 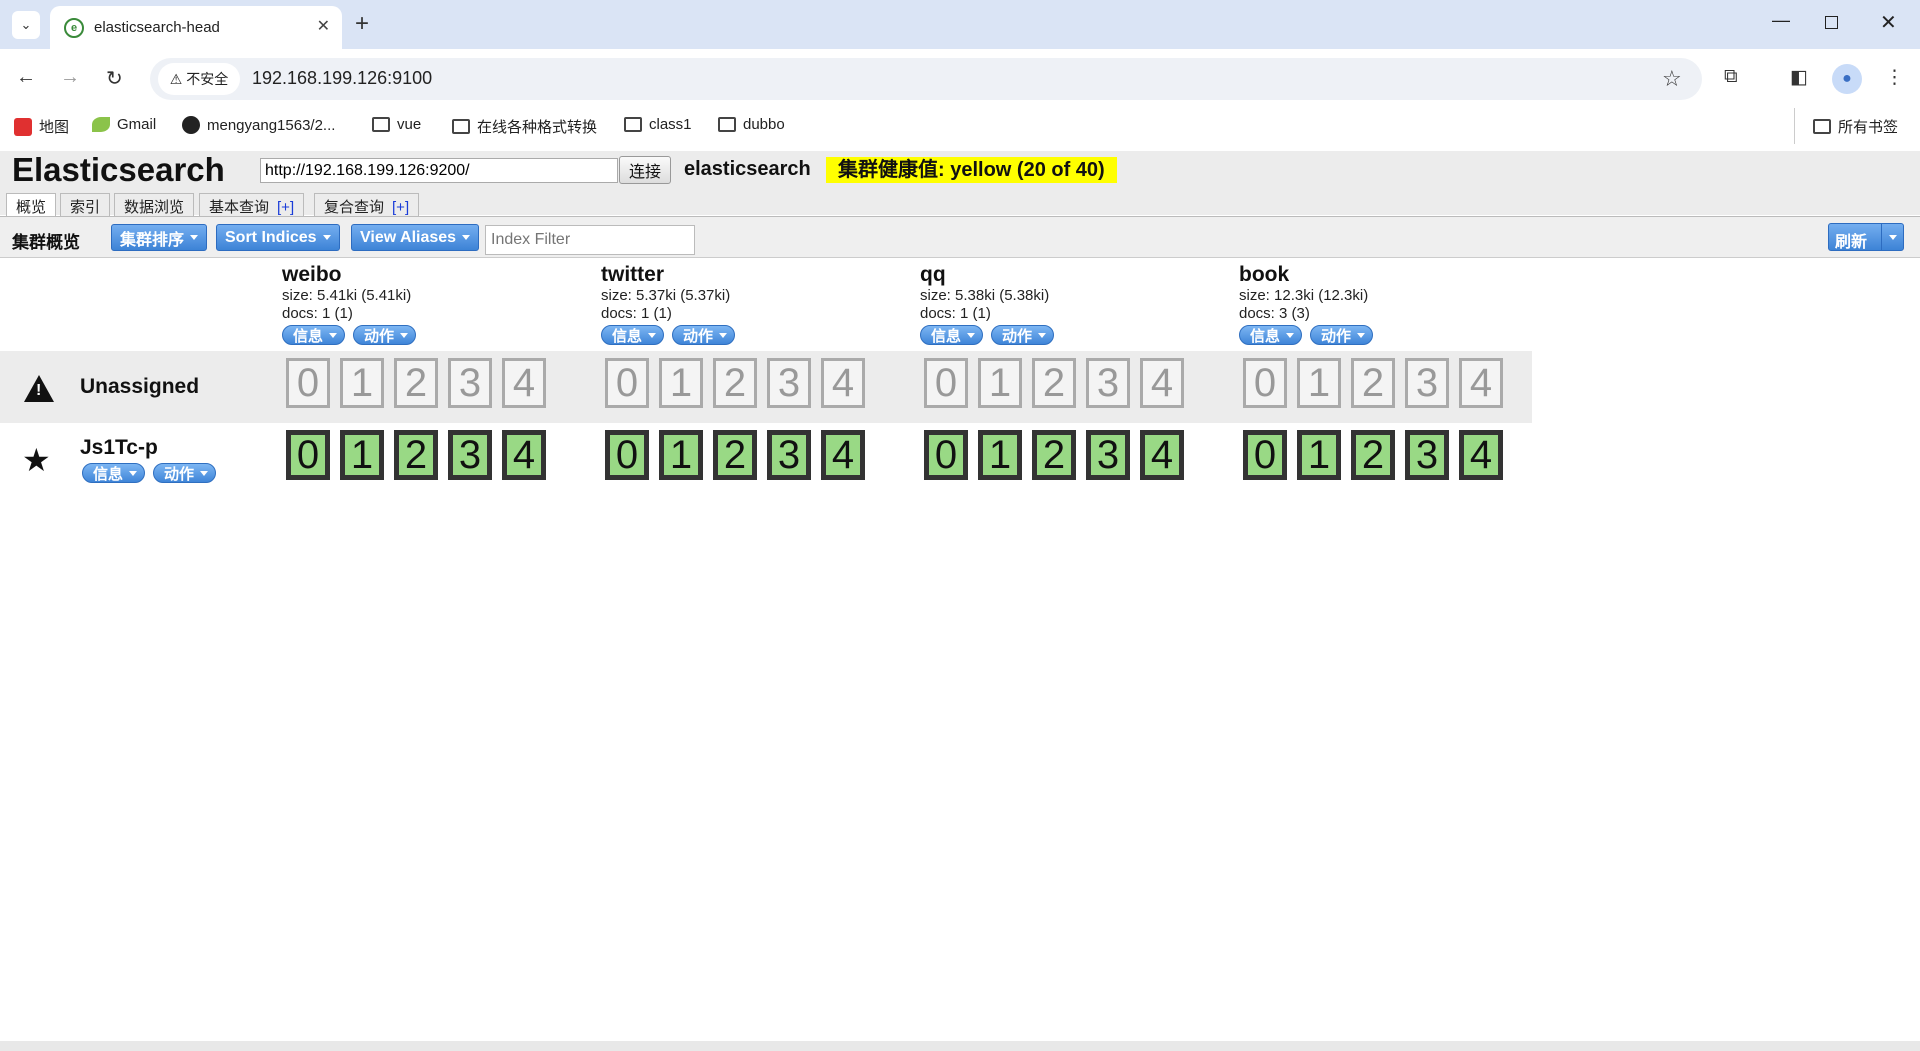 I want to click on new-tab-icon: +, so click(x=362, y=24).